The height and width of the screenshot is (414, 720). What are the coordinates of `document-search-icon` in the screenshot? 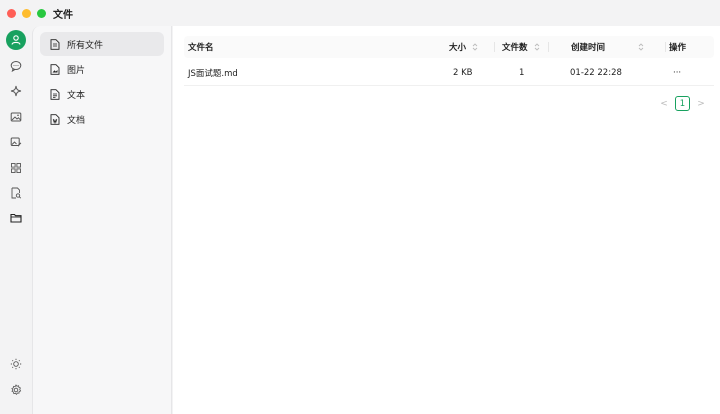 It's located at (16, 193).